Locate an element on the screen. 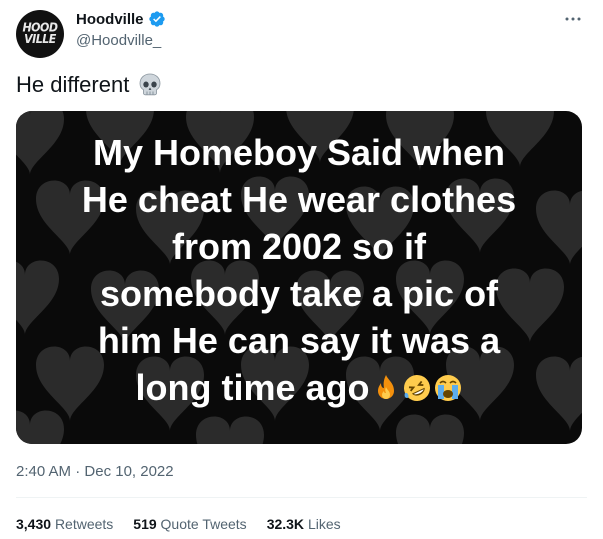 The height and width of the screenshot is (539, 603). retweets-count: 3,430 is located at coordinates (34, 524).